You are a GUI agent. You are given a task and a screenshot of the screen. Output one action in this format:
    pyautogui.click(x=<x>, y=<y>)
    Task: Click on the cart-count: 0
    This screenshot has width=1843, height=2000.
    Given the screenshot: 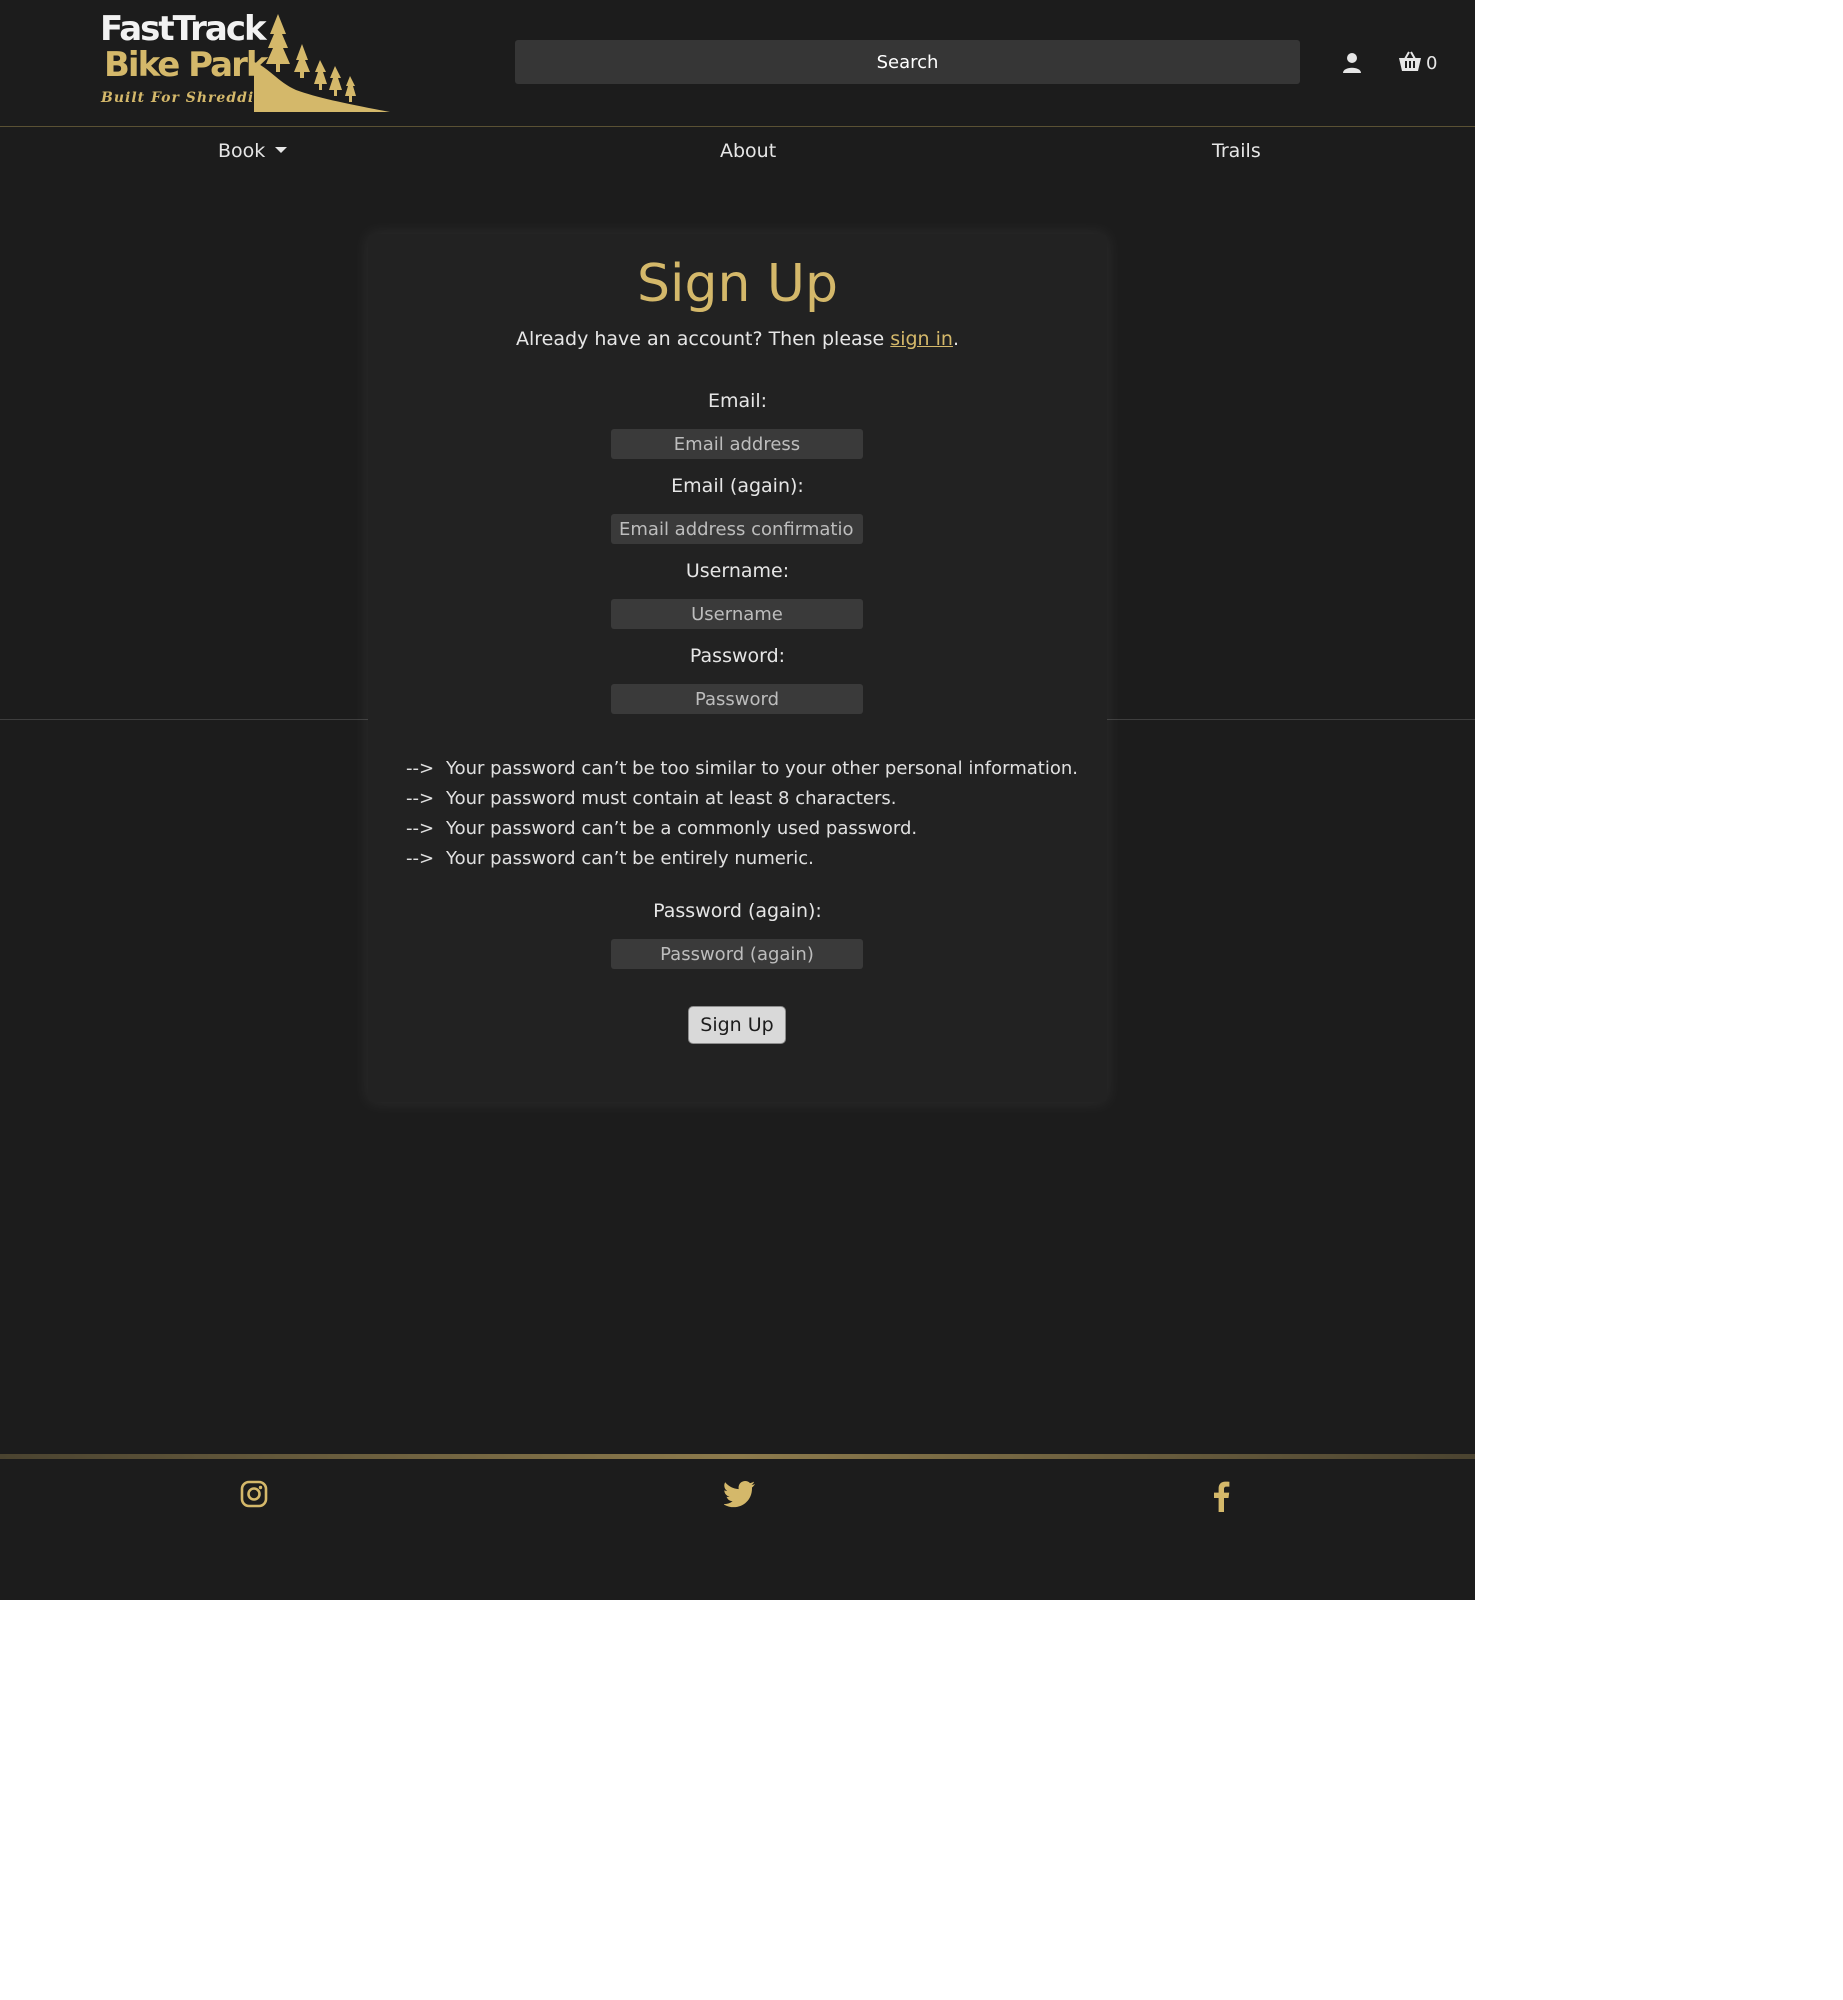 What is the action you would take?
    pyautogui.click(x=1432, y=63)
    